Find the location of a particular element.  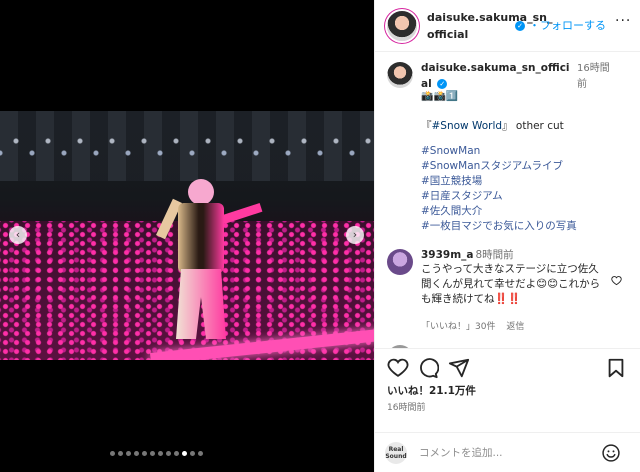

caption-title-prefix: 『 is located at coordinates (426, 126).